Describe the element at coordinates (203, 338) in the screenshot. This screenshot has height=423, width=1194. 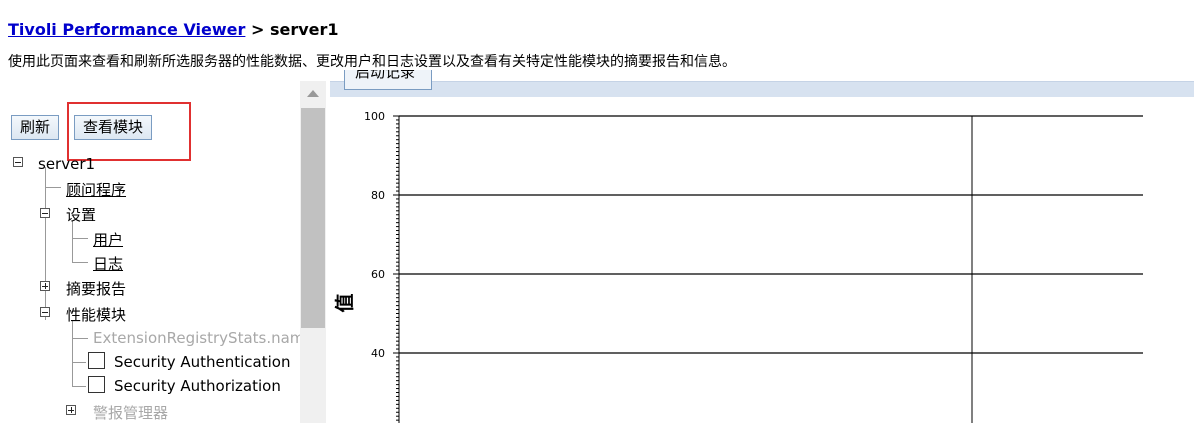
I see `tree-item-extension-registry-stats: ExtensionRegistryStats.name` at that location.